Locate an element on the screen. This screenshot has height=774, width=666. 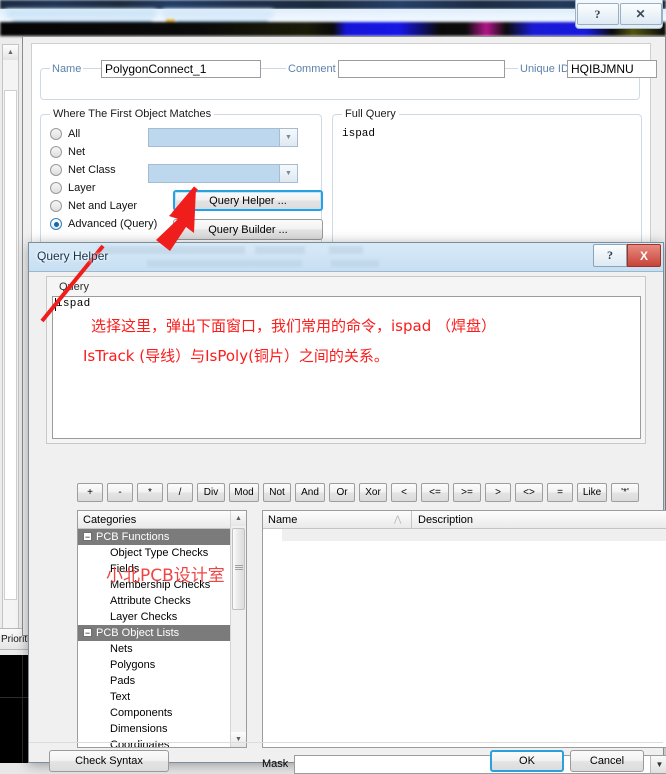
scroll-thumb is located at coordinates (238, 569).